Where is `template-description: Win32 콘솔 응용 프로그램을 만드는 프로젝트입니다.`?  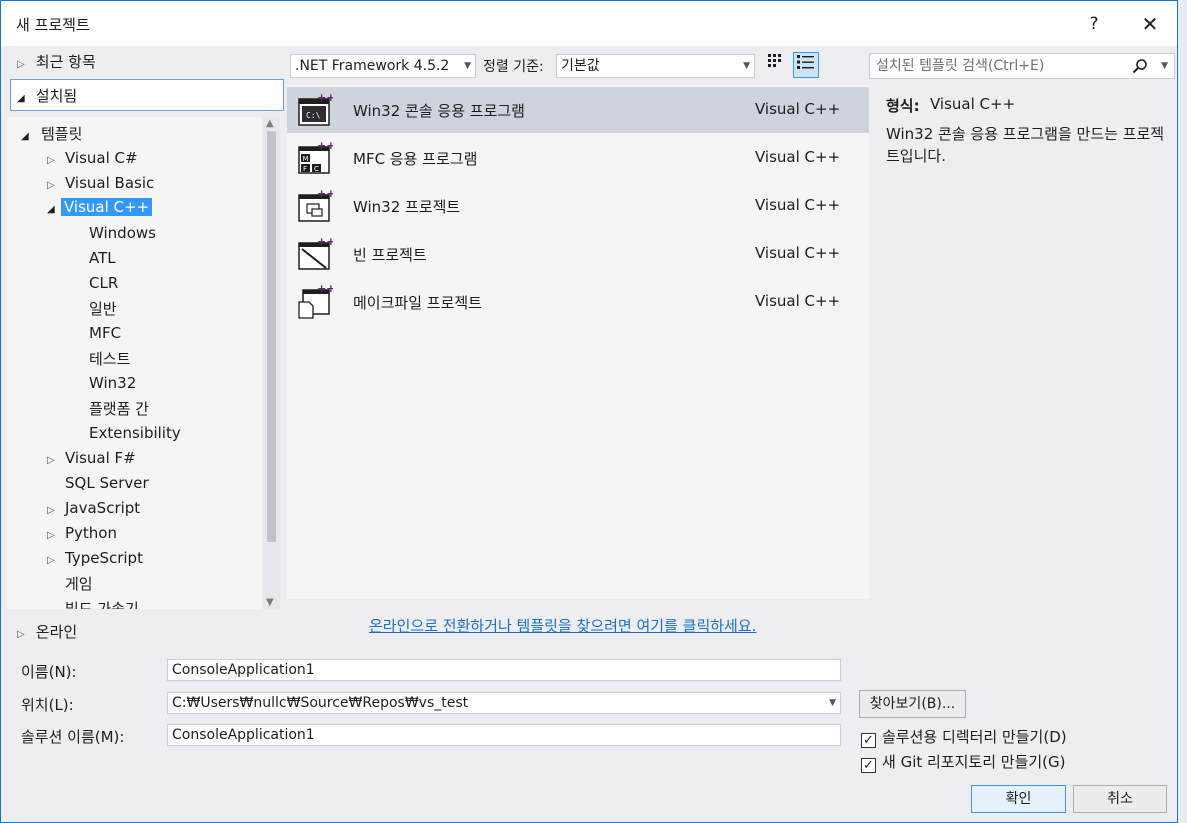
template-description: Win32 콘솔 응용 프로그램을 만드는 프로젝트입니다. is located at coordinates (1025, 145).